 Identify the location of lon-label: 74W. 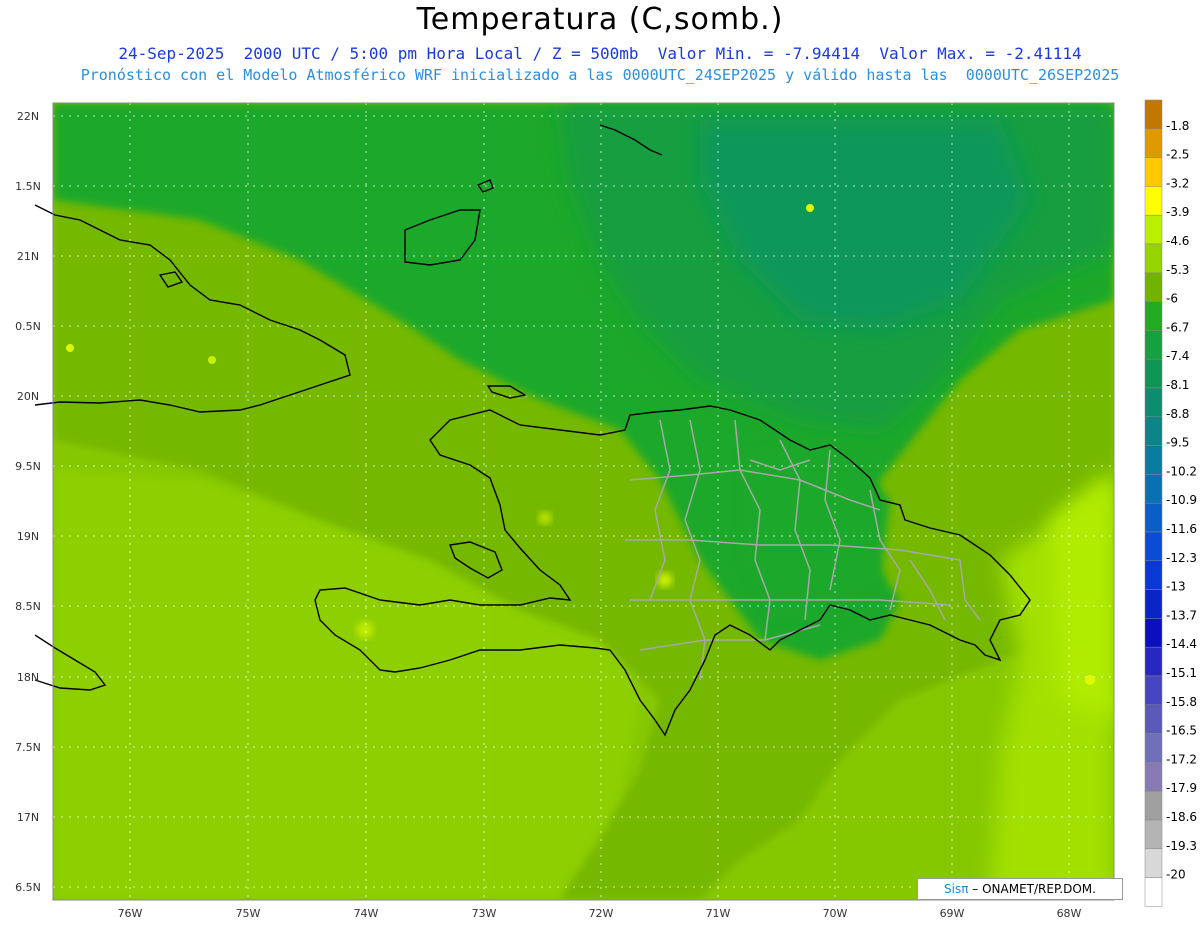
(366, 913).